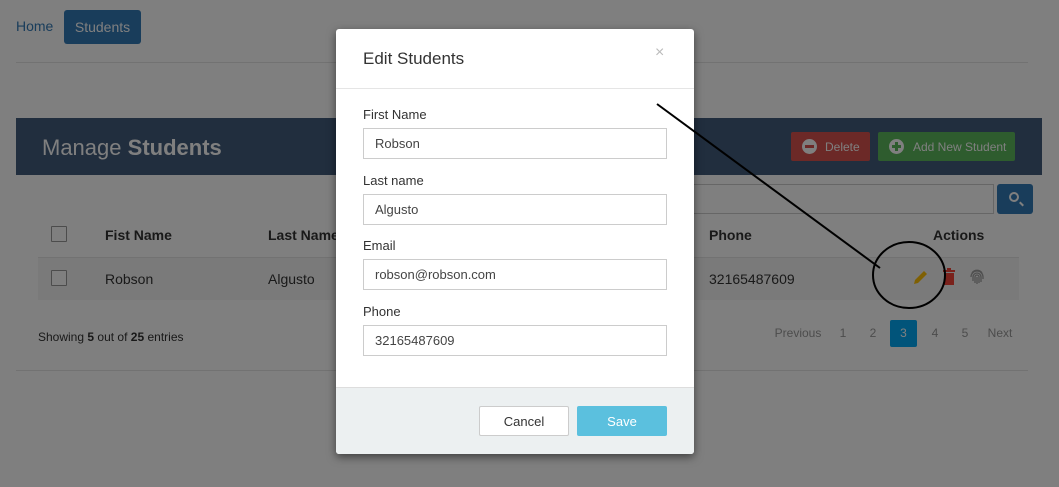 This screenshot has height=487, width=1059. Describe the element at coordinates (379, 245) in the screenshot. I see `email-label: Email` at that location.